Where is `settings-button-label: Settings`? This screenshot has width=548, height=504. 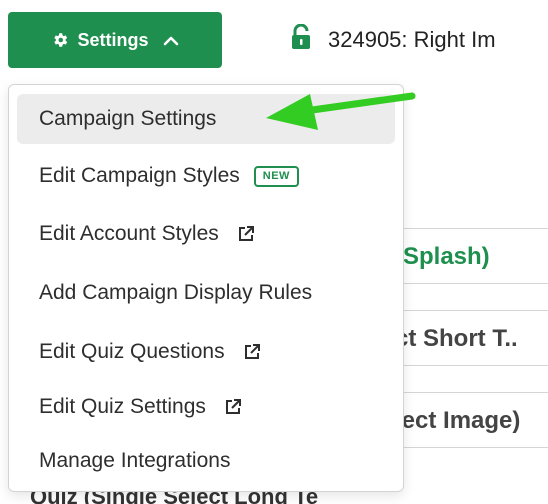 settings-button-label: Settings is located at coordinates (113, 39).